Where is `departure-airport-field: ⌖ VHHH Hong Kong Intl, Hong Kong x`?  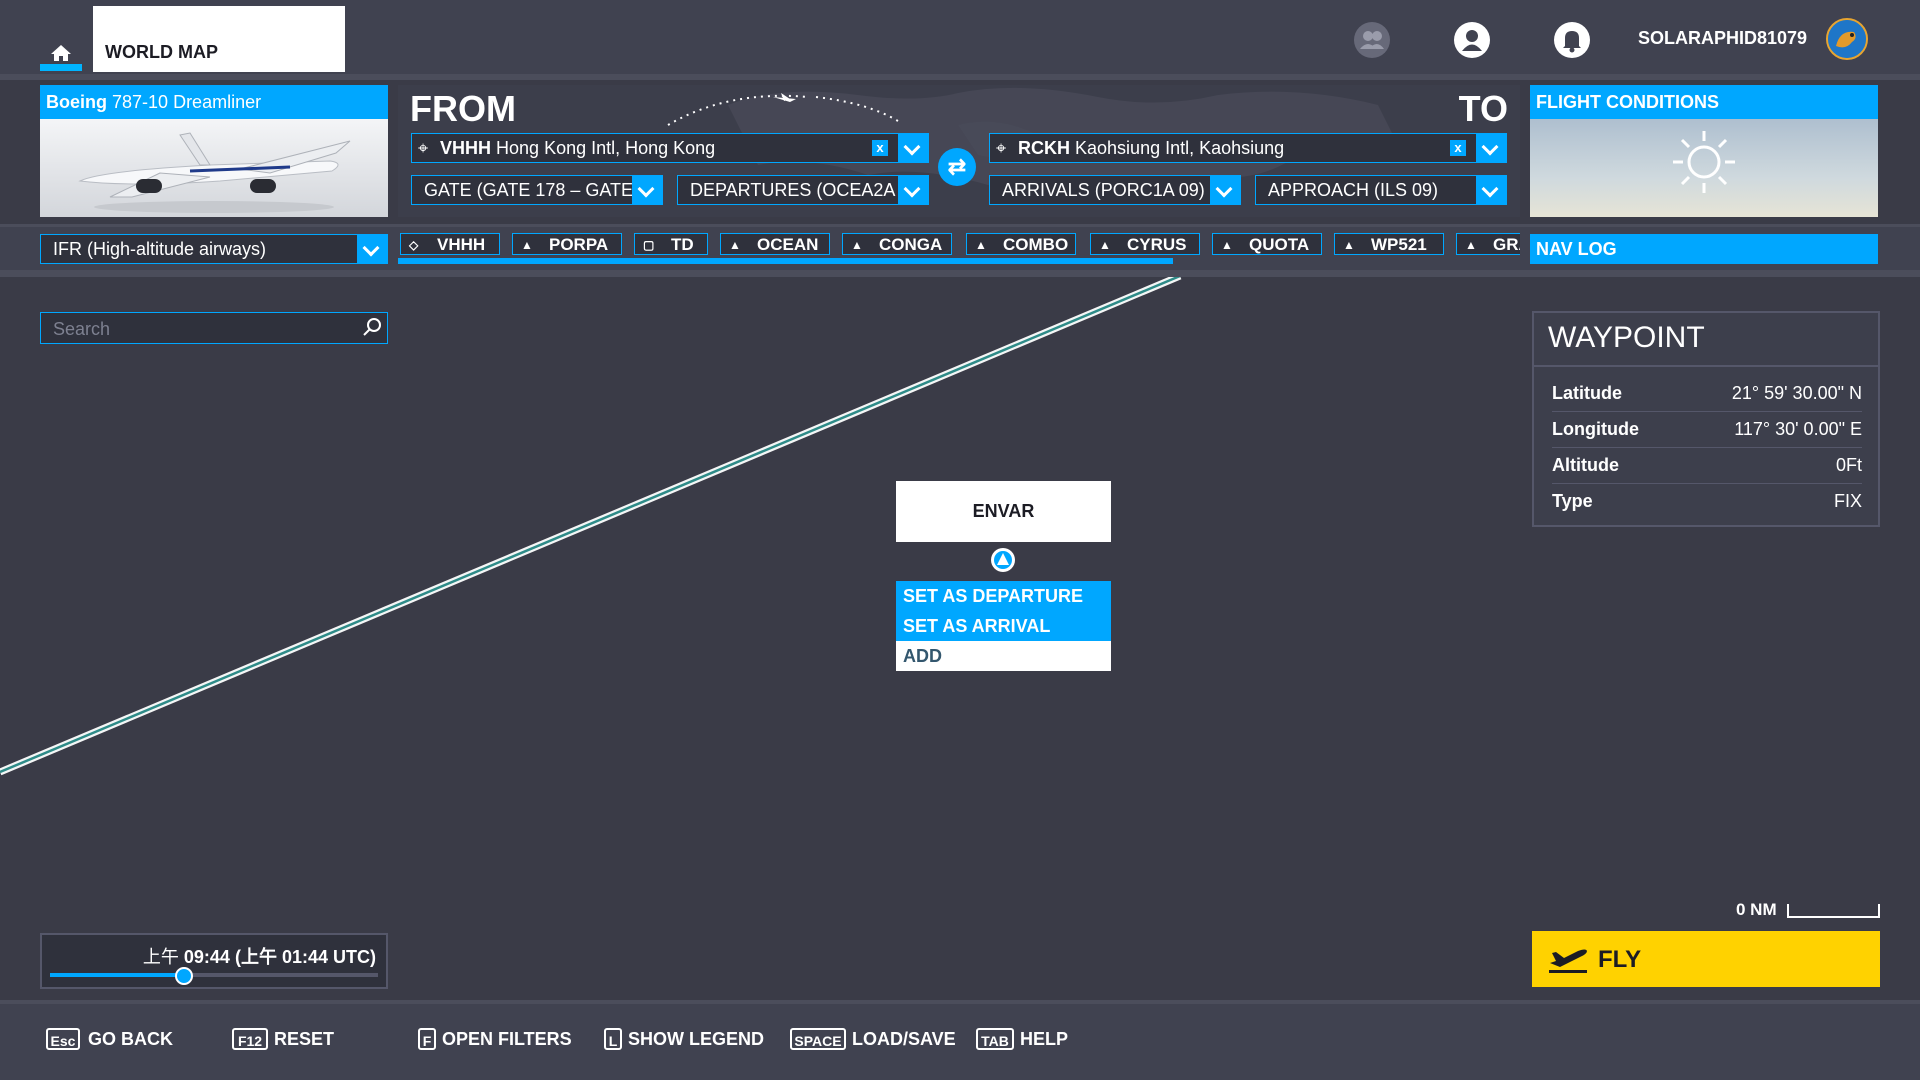
departure-airport-field: ⌖ VHHH Hong Kong Intl, Hong Kong x is located at coordinates (670, 148).